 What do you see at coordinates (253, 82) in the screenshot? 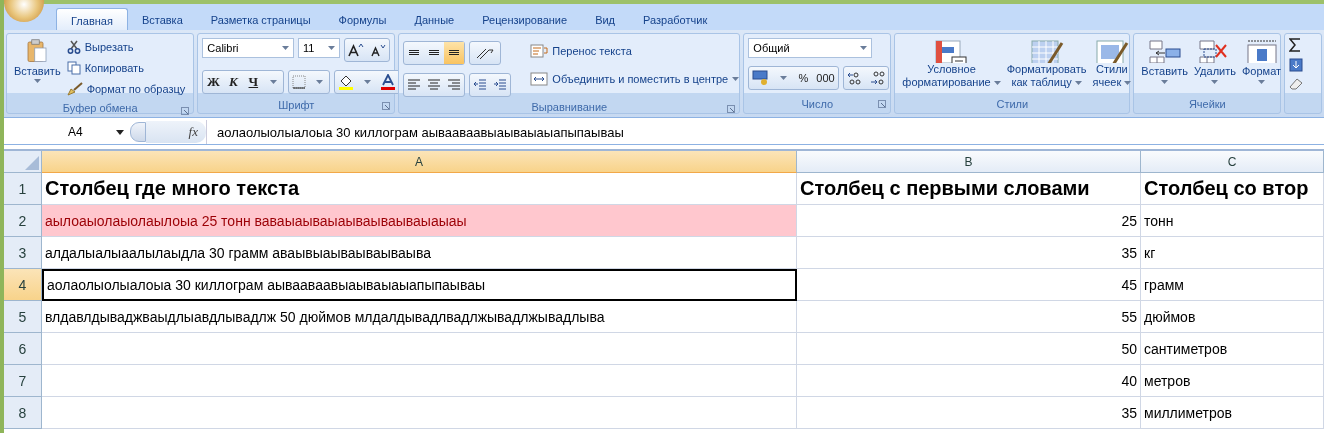
I see `underline-button: Ч` at bounding box center [253, 82].